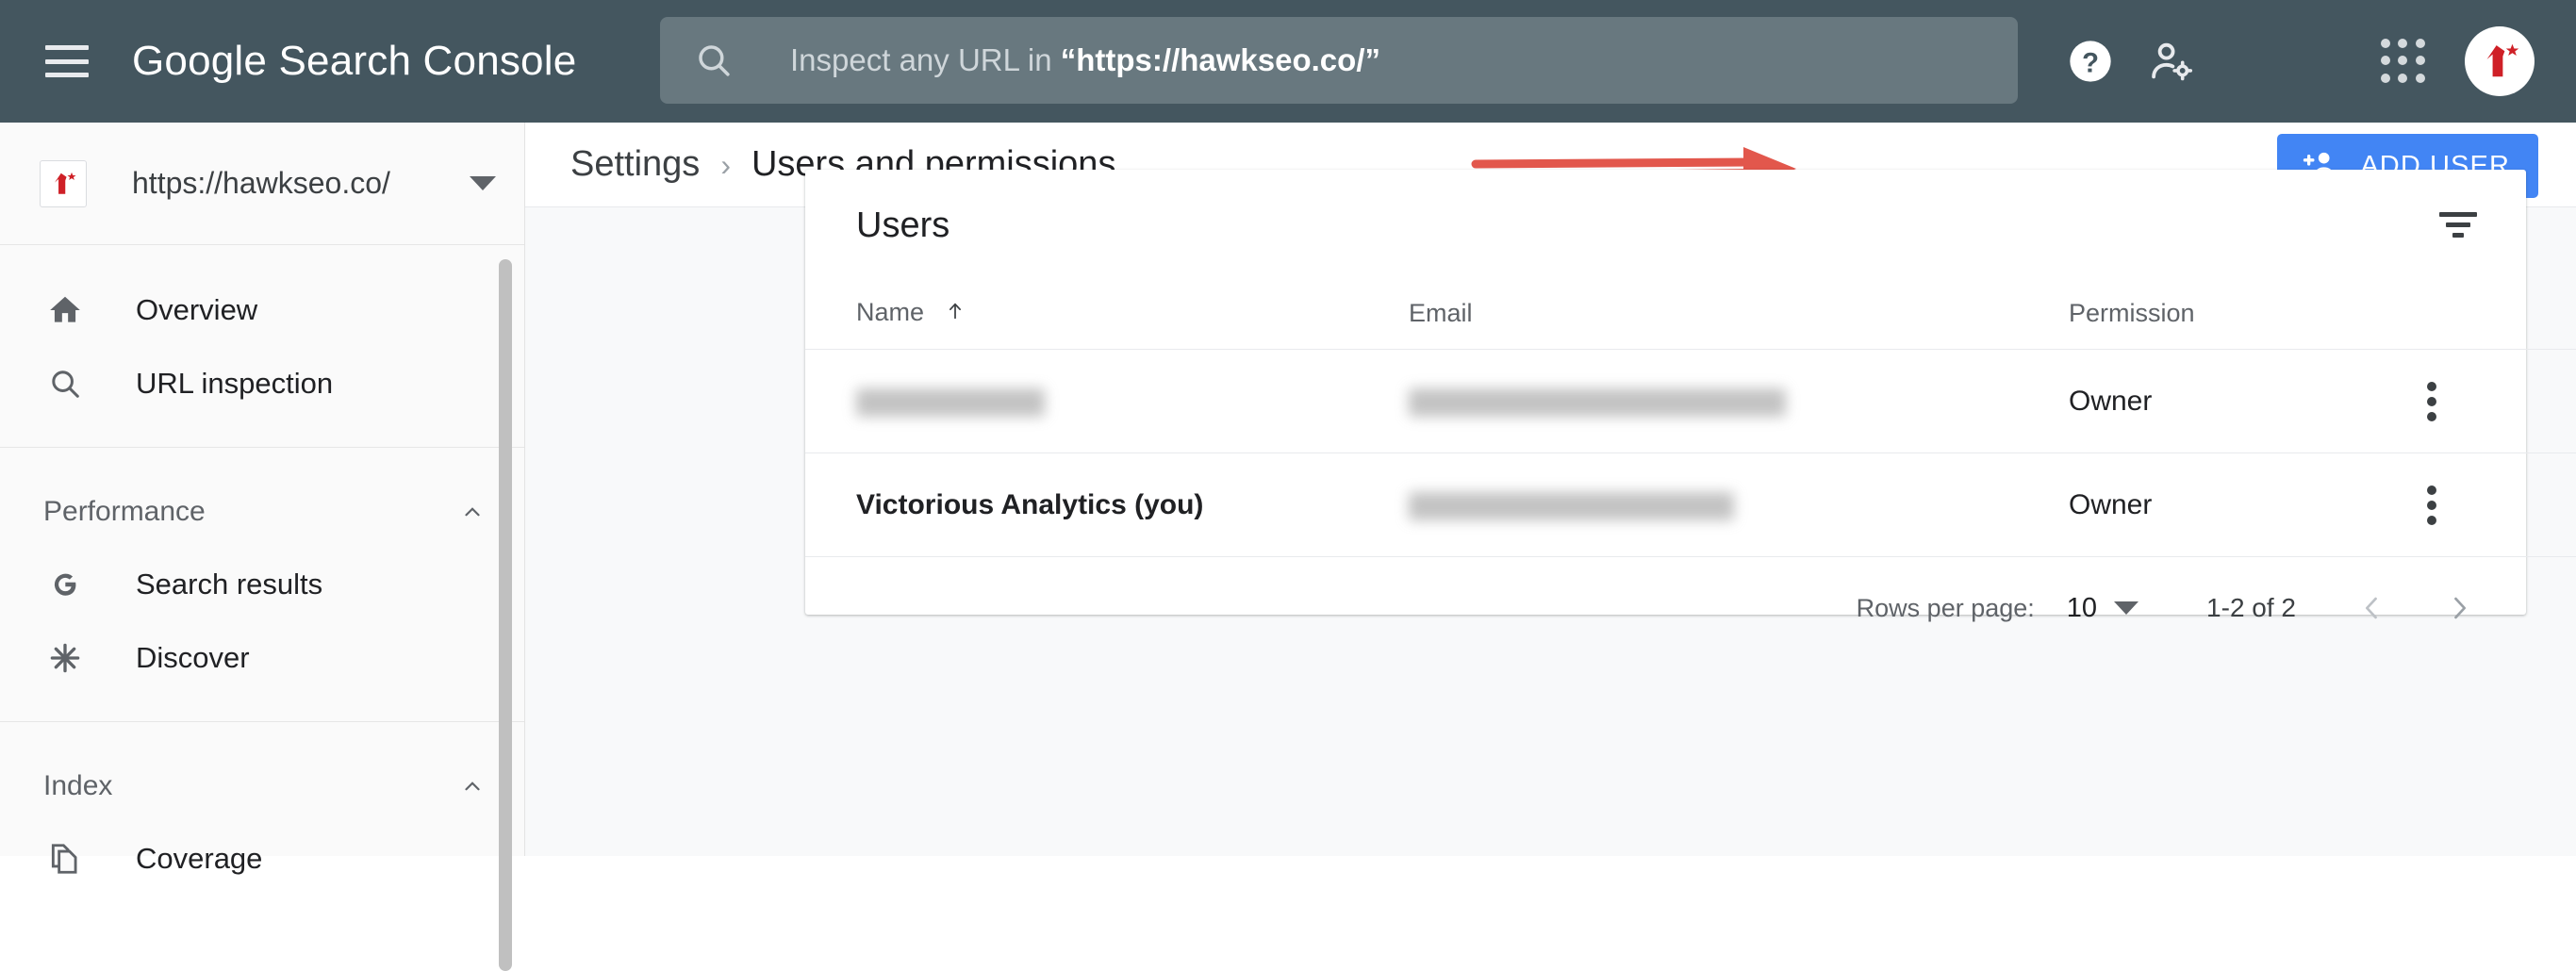 The width and height of the screenshot is (2576, 971). I want to click on sidebar-section-index: Index, so click(262, 786).